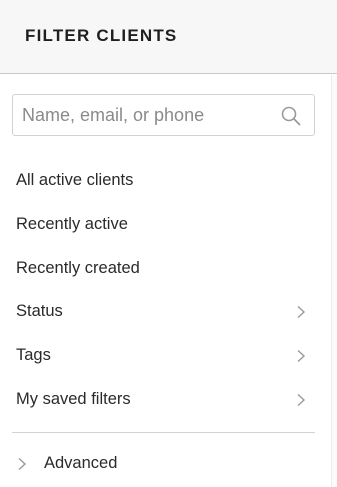 The width and height of the screenshot is (337, 487). What do you see at coordinates (73, 399) in the screenshot?
I see `filter-label: My saved filters` at bounding box center [73, 399].